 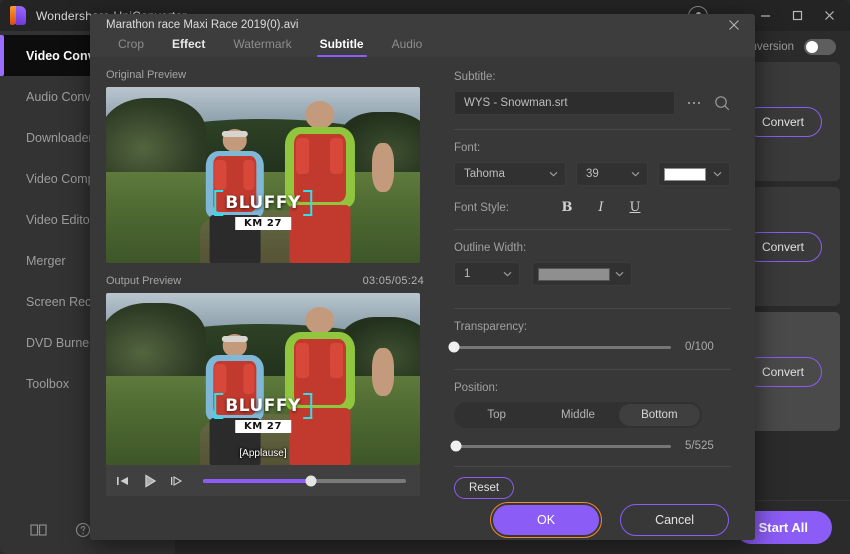 What do you see at coordinates (46, 260) in the screenshot?
I see `sidebar-item-label: Merger` at bounding box center [46, 260].